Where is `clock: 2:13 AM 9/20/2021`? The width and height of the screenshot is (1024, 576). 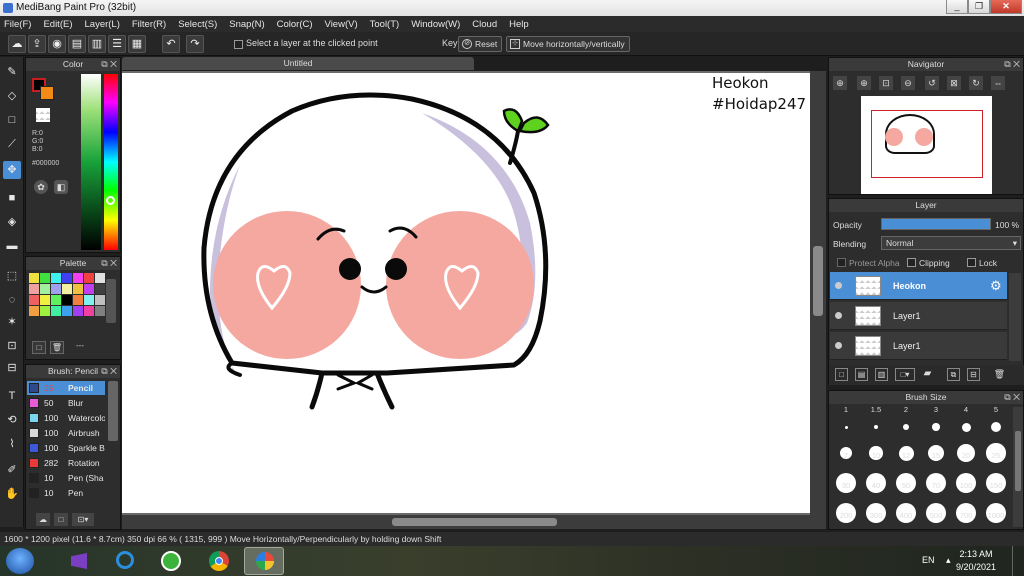
clock: 2:13 AM 9/20/2021 is located at coordinates (976, 561).